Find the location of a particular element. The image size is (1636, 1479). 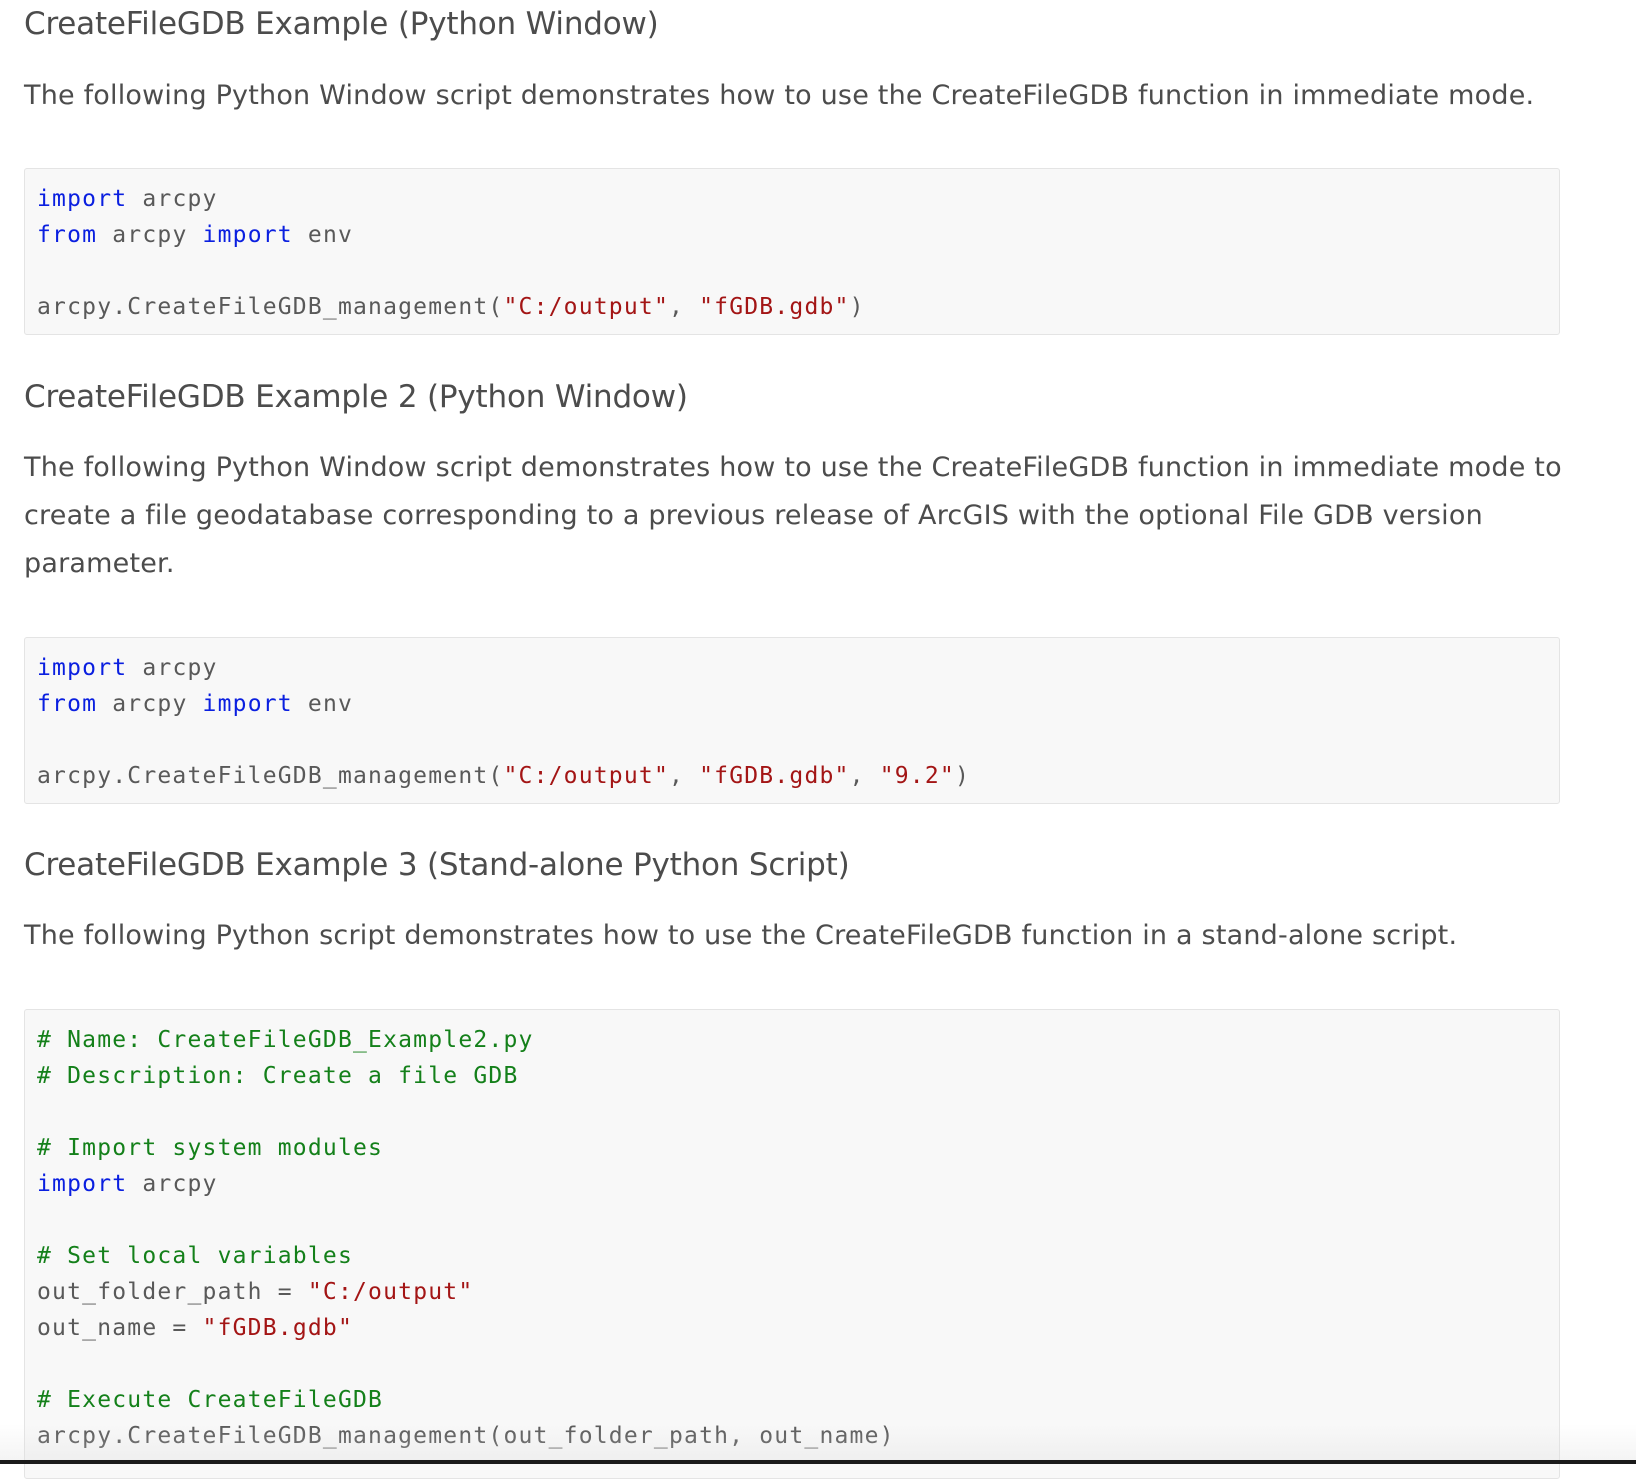

code-line: out_folder_path = "C:/output" is located at coordinates (798, 1292).